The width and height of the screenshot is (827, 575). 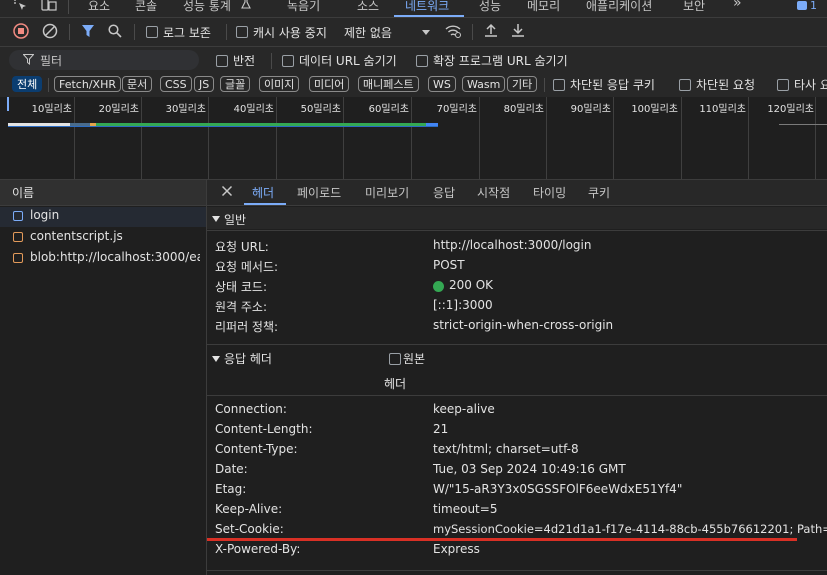 I want to click on general-section-header: 일반, so click(x=517, y=218).